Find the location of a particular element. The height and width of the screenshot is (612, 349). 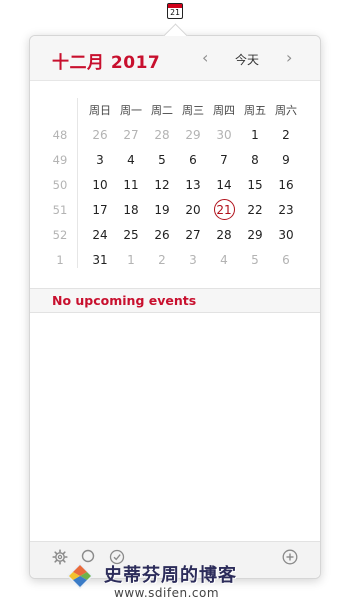

prev-month-button: ‹ is located at coordinates (205, 57).